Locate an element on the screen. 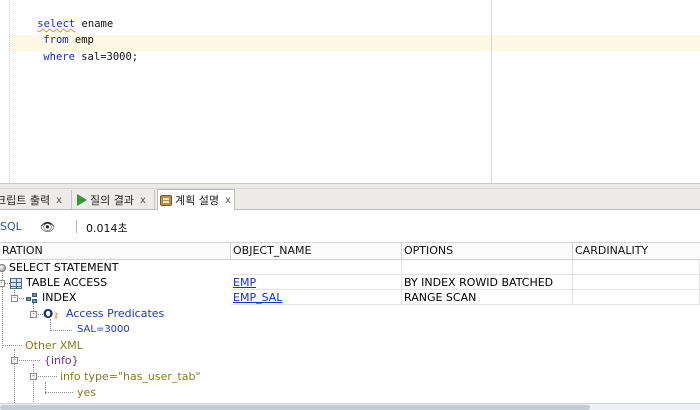  table-icon is located at coordinates (16, 283).